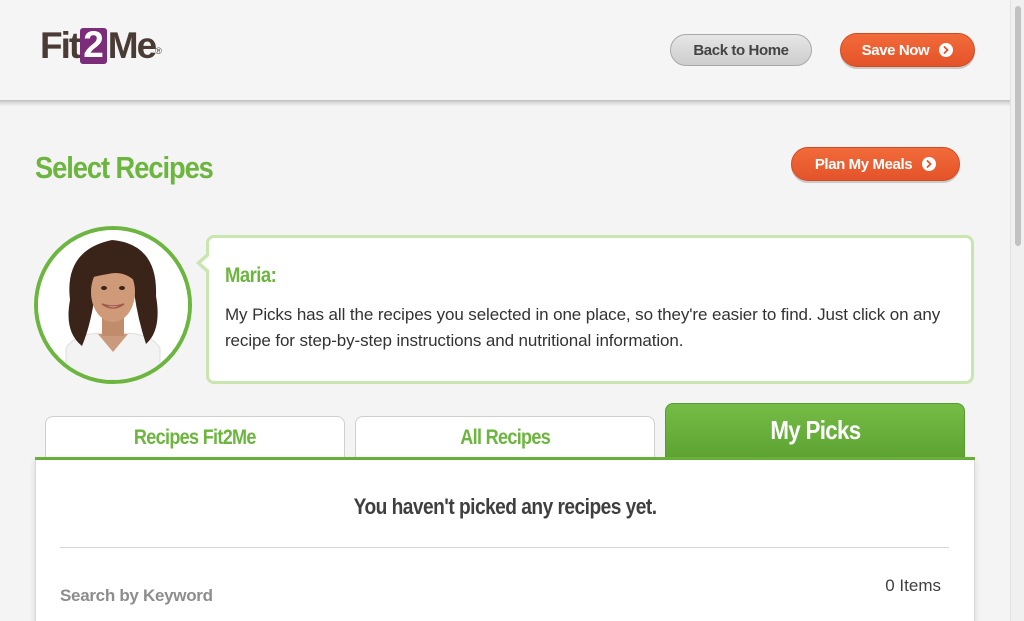 This screenshot has height=621, width=1024. I want to click on coach-name: Maria:, so click(251, 275).